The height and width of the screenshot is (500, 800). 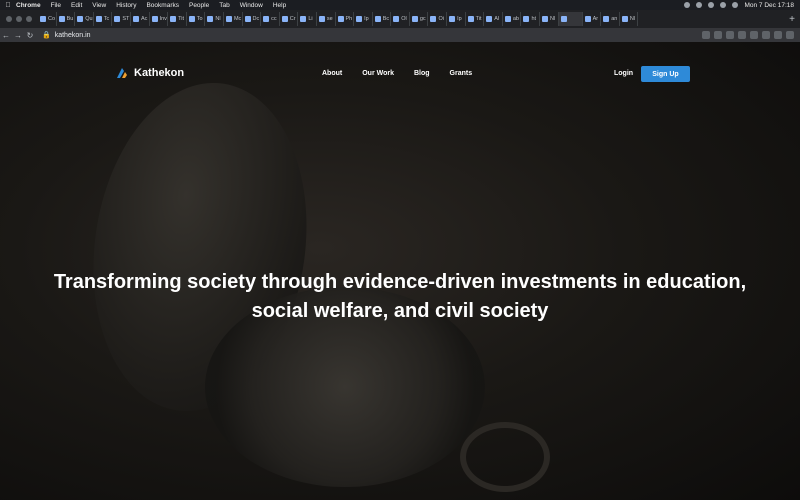 I want to click on tab-title: Ol, so click(x=404, y=19).